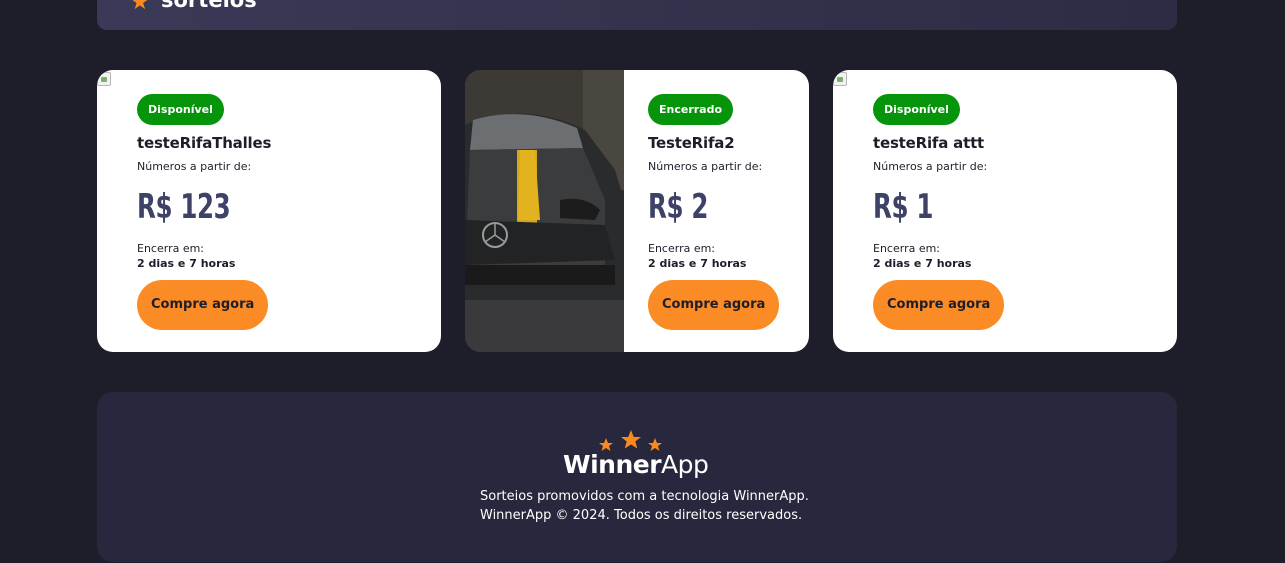 This screenshot has width=1285, height=563. Describe the element at coordinates (637, 15) in the screenshot. I see `section-header-bar` at that location.